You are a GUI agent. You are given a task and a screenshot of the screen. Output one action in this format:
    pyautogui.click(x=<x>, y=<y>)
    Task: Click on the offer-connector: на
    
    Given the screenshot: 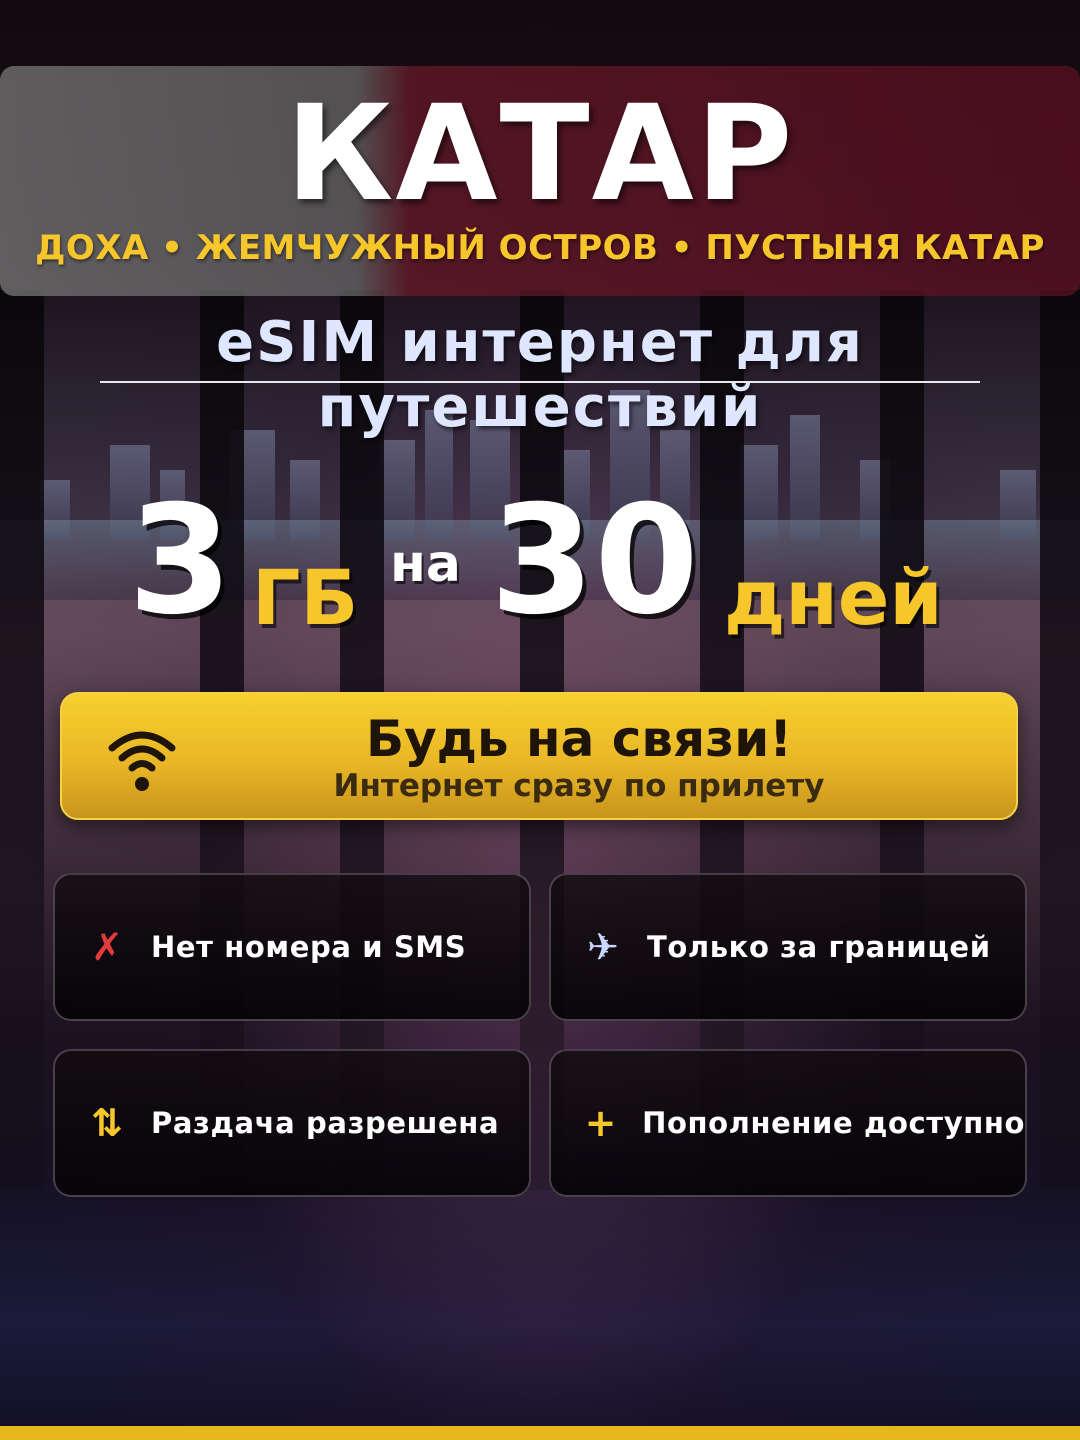 What is the action you would take?
    pyautogui.click(x=426, y=564)
    